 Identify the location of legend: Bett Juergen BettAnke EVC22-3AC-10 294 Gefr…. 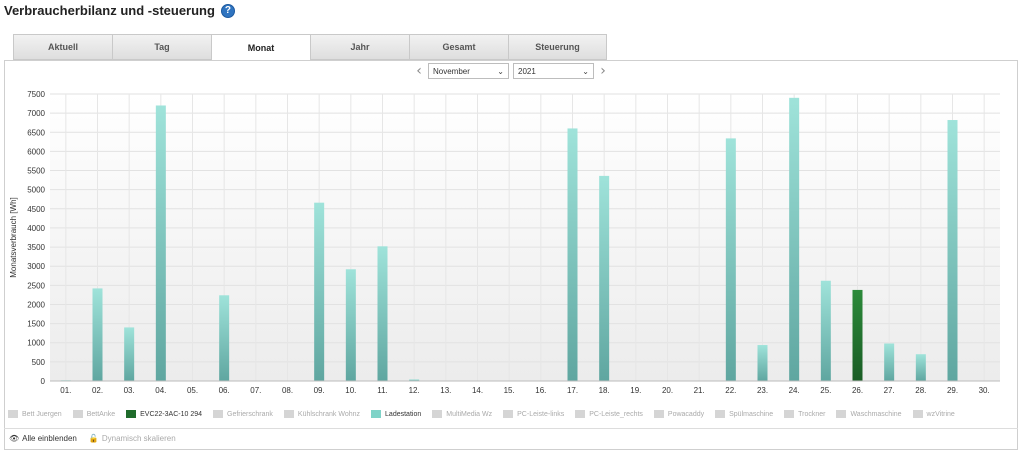
(487, 414).